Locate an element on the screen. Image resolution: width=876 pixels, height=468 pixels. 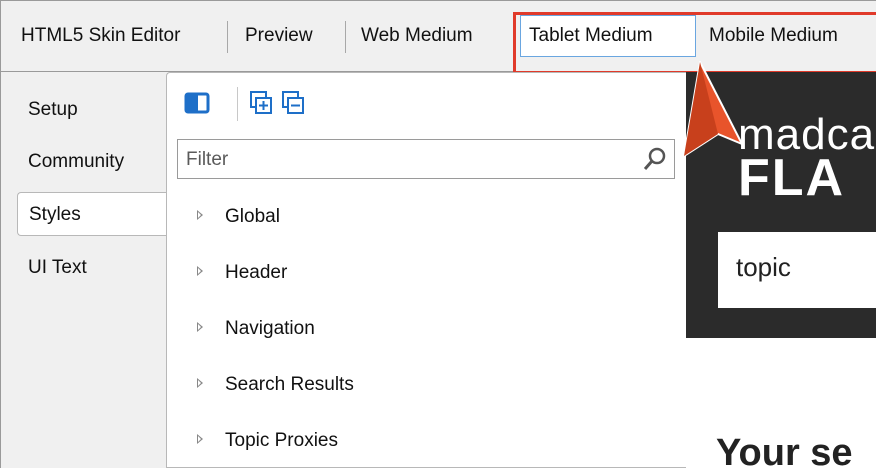
tree-item-global: Global is located at coordinates (238, 217).